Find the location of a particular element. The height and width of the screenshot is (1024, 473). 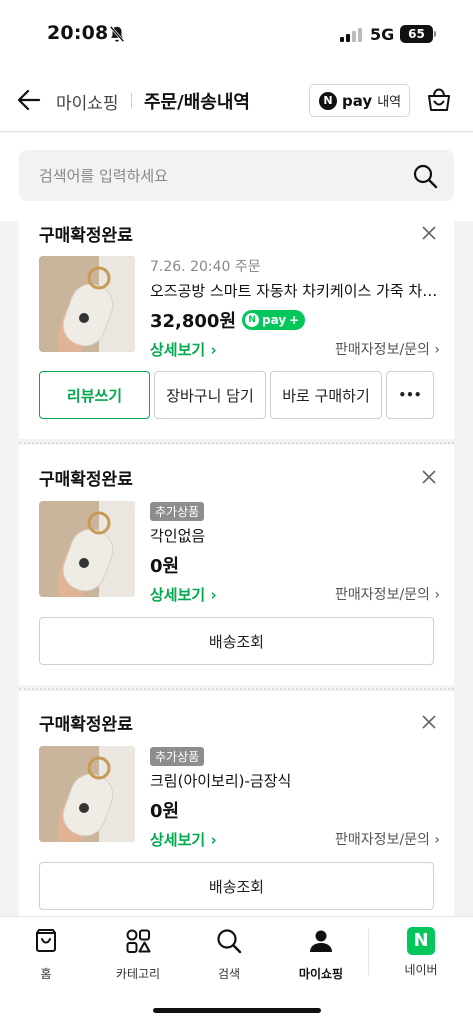

buy-now-button: 바로 구매하기 is located at coordinates (326, 395).